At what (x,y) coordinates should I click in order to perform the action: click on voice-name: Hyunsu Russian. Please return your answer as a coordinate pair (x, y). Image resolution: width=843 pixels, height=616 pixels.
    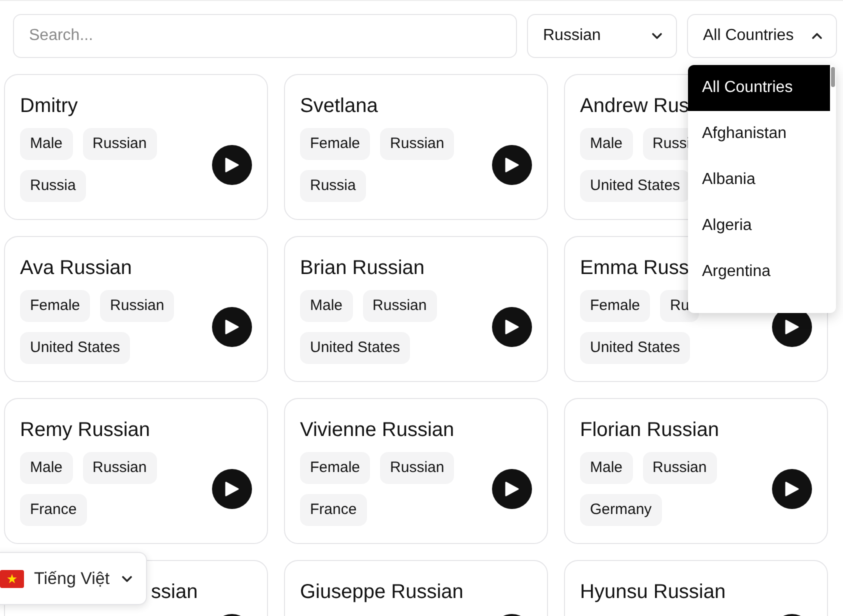
    Looking at the image, I should click on (653, 592).